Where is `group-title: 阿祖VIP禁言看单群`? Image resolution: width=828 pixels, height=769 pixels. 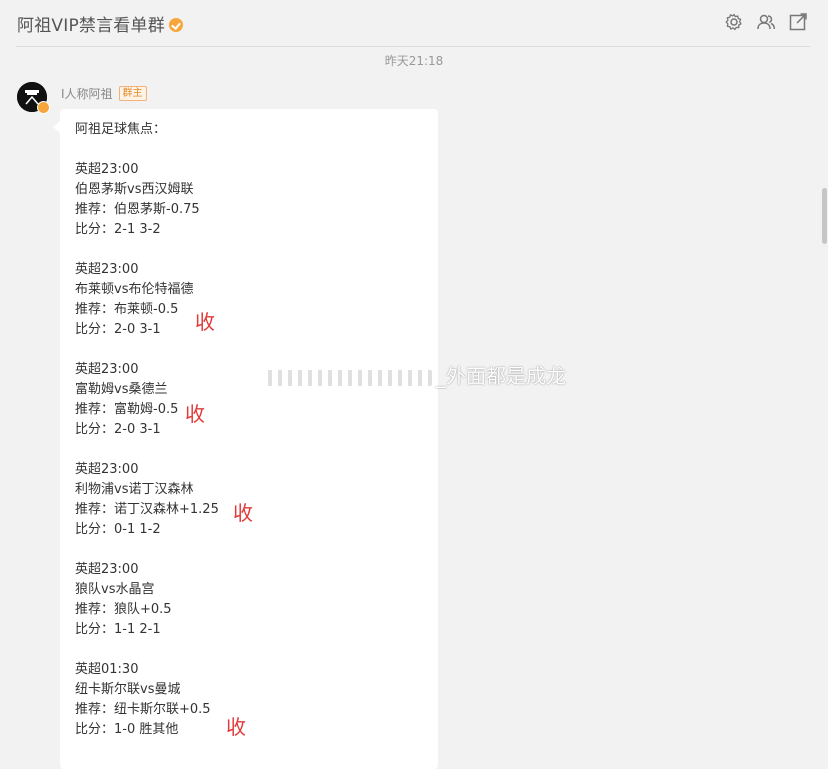
group-title: 阿祖VIP禁言看单群 is located at coordinates (100, 23).